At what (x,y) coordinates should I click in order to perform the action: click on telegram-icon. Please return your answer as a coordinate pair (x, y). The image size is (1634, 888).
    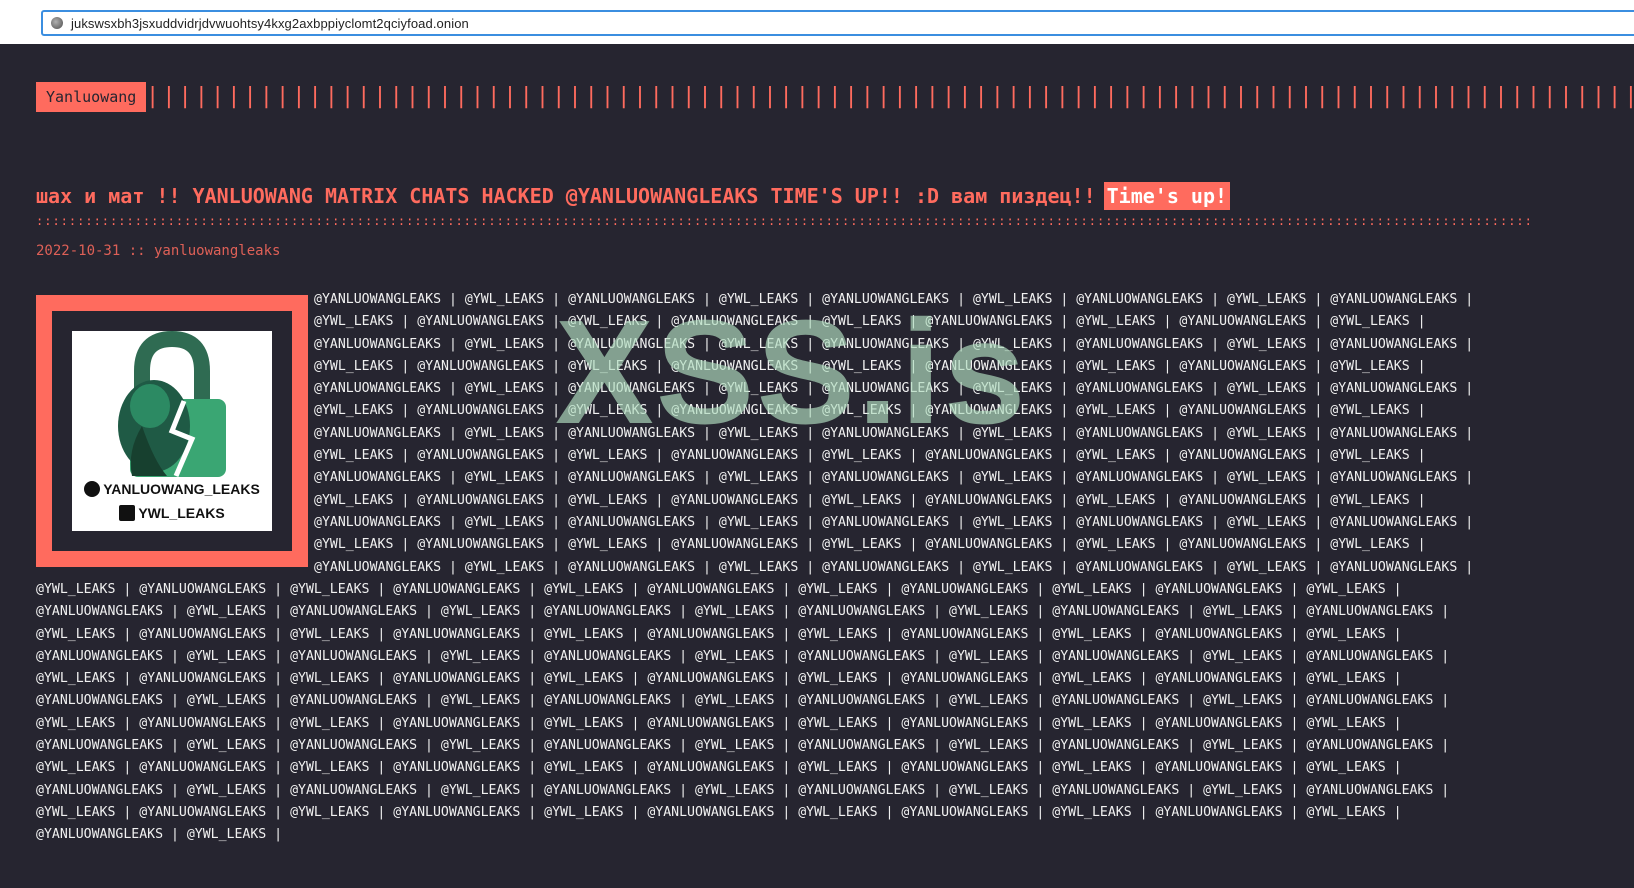
    Looking at the image, I should click on (127, 513).